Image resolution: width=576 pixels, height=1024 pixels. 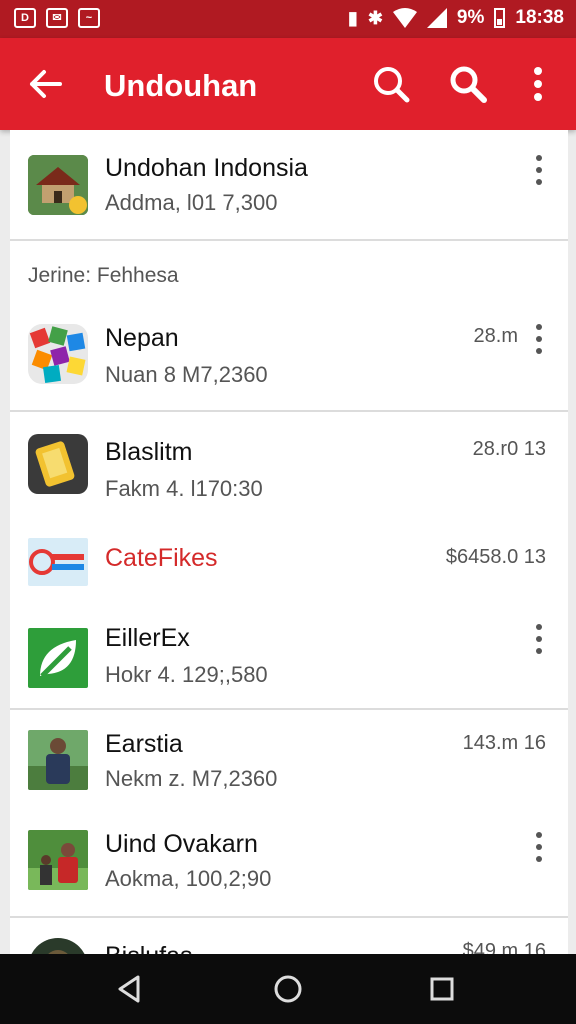 I want to click on notification-icon: ✉, so click(x=57, y=18).